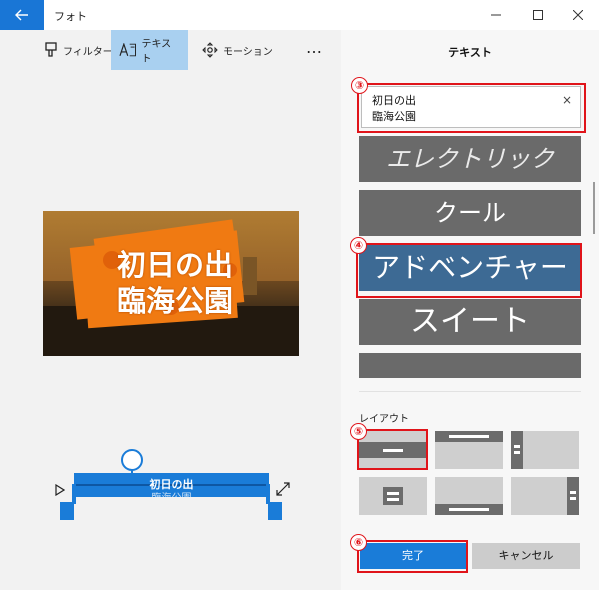 Image resolution: width=599 pixels, height=590 pixels. I want to click on trim-handle-left, so click(67, 503).